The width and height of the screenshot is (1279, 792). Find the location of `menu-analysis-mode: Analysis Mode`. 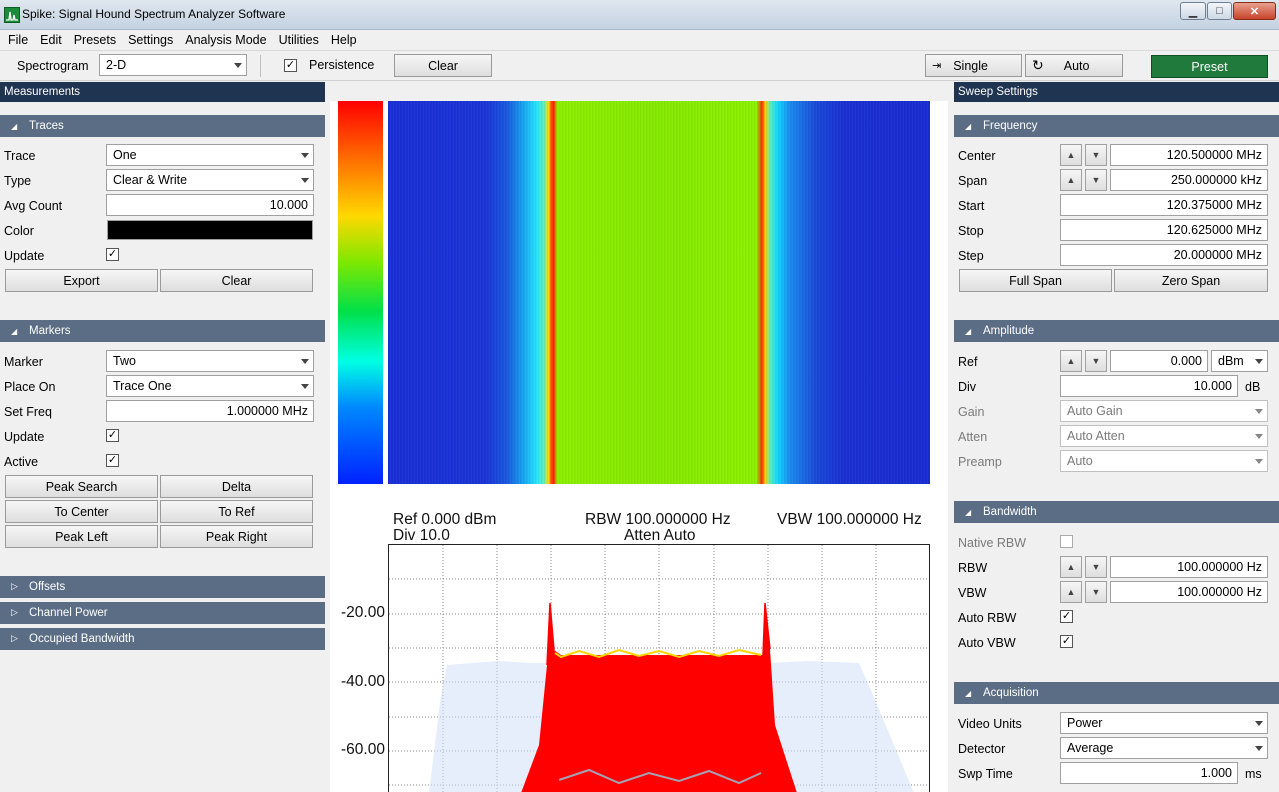

menu-analysis-mode: Analysis Mode is located at coordinates (225, 40).